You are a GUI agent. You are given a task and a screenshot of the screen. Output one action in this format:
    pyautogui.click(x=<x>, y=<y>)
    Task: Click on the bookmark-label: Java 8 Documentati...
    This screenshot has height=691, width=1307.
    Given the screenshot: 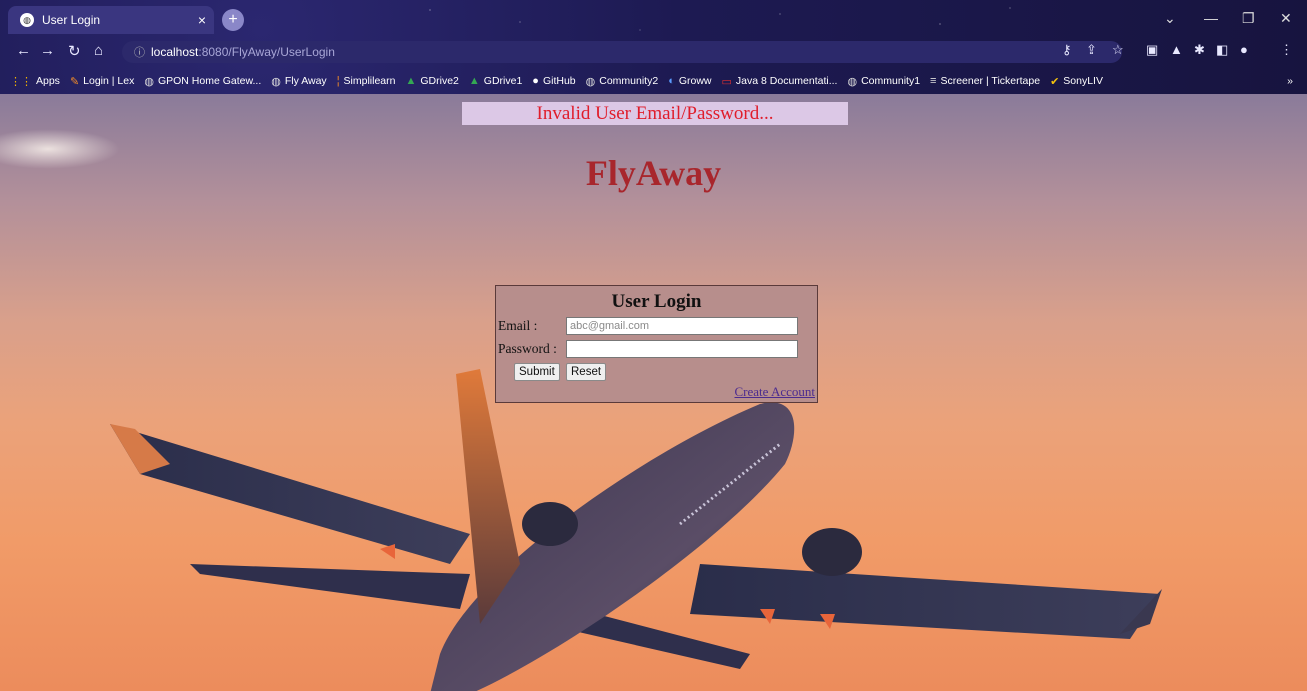 What is the action you would take?
    pyautogui.click(x=786, y=81)
    